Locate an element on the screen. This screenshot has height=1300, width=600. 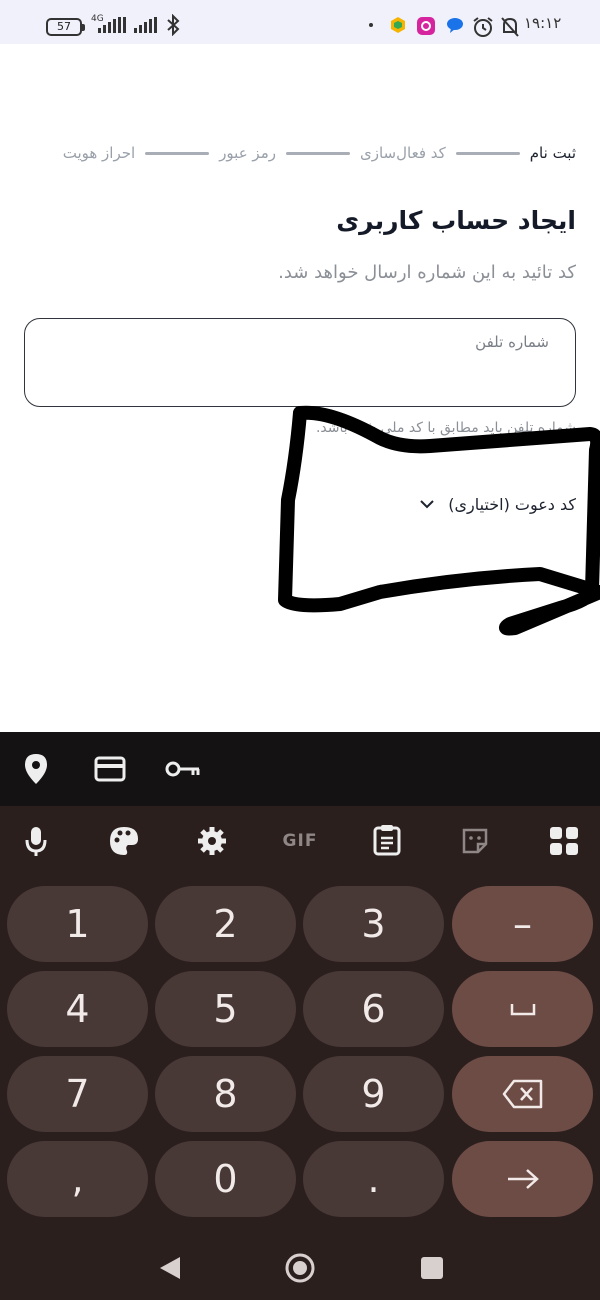
key-1: 1 is located at coordinates (77, 924).